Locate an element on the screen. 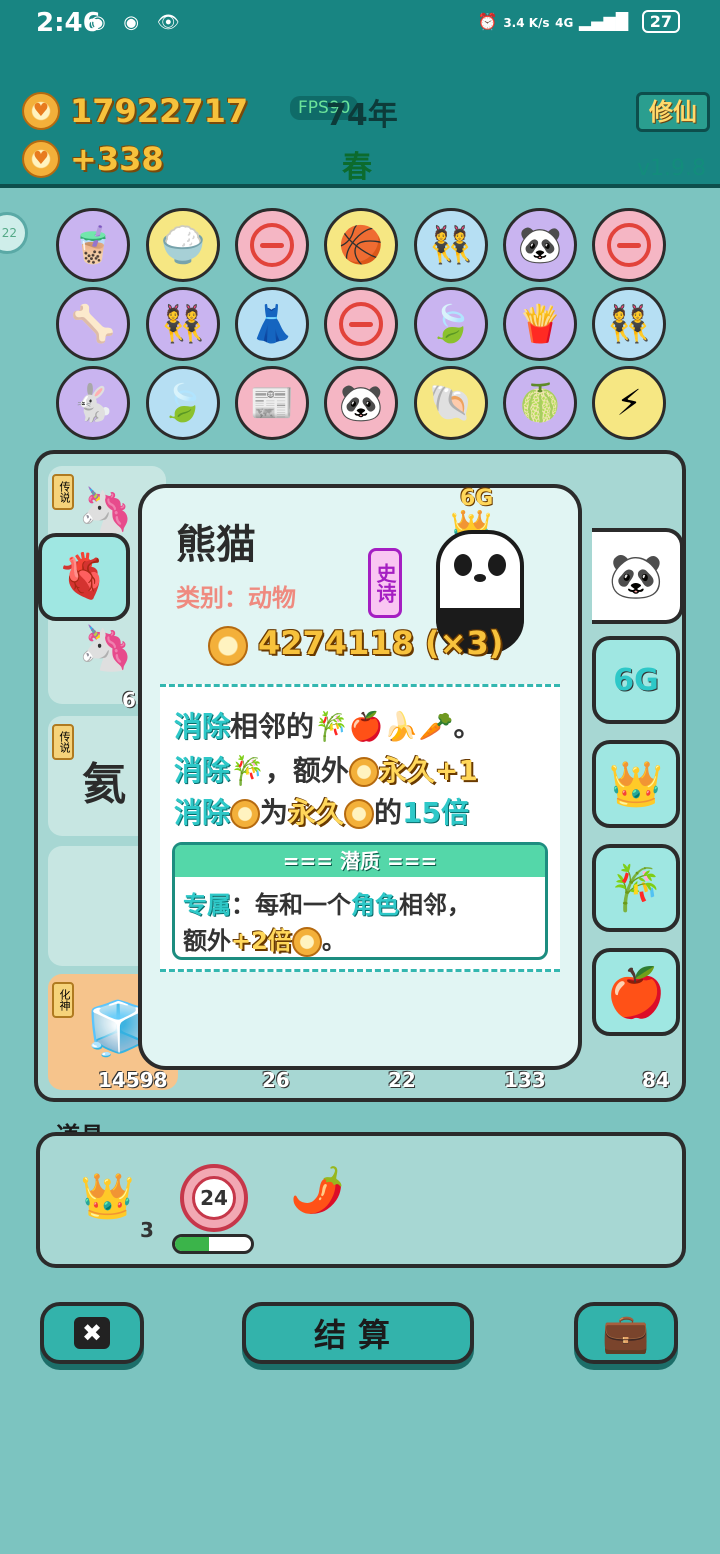 The width and height of the screenshot is (720, 1554). status-bar: 2:46 ◉ ◉ 👁 ⏰ 3.4 K/s 4G ▂▄▆█ 27 is located at coordinates (360, 25).